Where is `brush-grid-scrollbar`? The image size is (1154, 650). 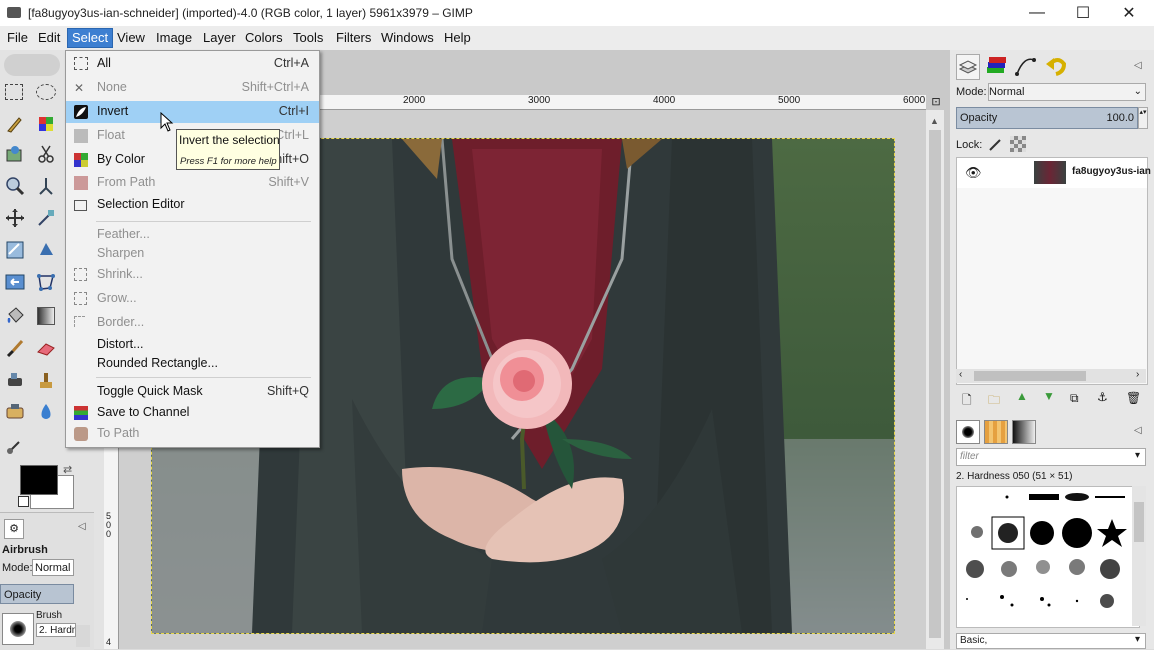
brush-grid-scrollbar is located at coordinates (1139, 556).